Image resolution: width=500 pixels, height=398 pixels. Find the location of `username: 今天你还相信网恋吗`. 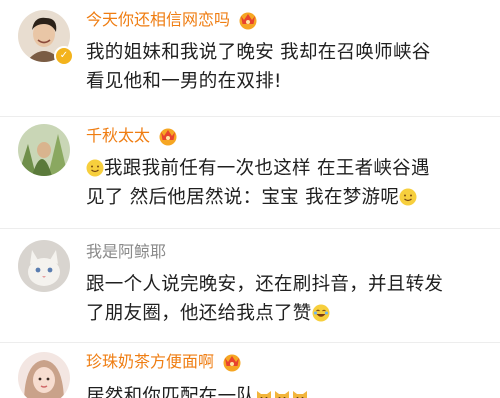

username: 今天你还相信网恋吗 is located at coordinates (158, 20).